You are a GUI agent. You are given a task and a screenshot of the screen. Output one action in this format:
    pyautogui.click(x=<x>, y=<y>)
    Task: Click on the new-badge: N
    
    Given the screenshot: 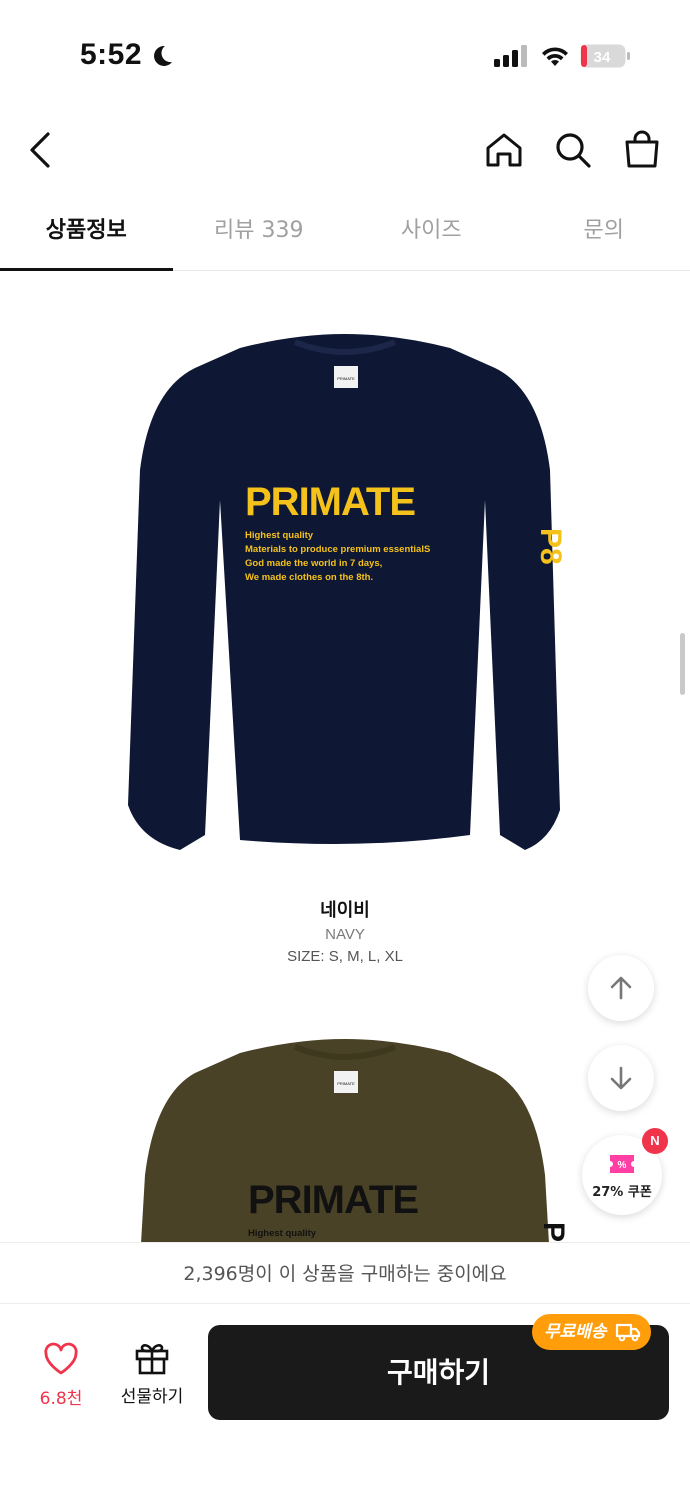 What is the action you would take?
    pyautogui.click(x=655, y=1141)
    